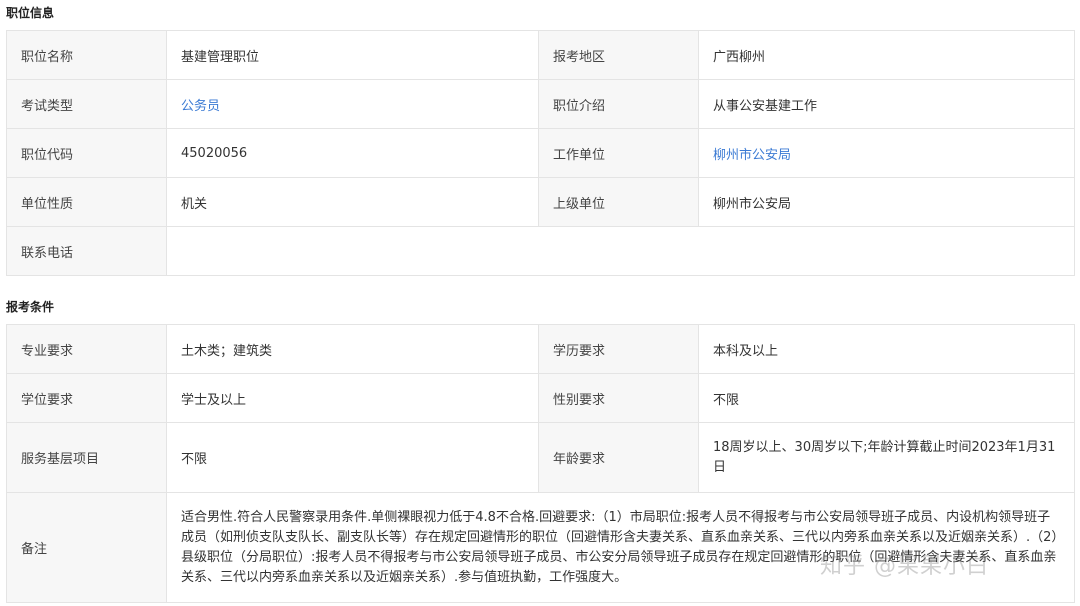 This screenshot has width=1080, height=606. What do you see at coordinates (886, 55) in the screenshot?
I see `region-value: 广西柳州` at bounding box center [886, 55].